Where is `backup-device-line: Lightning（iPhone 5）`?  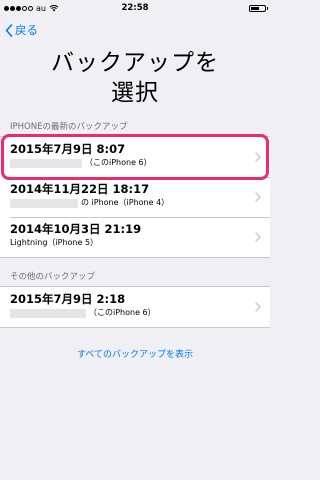 backup-device-line: Lightning（iPhone 5） is located at coordinates (140, 243).